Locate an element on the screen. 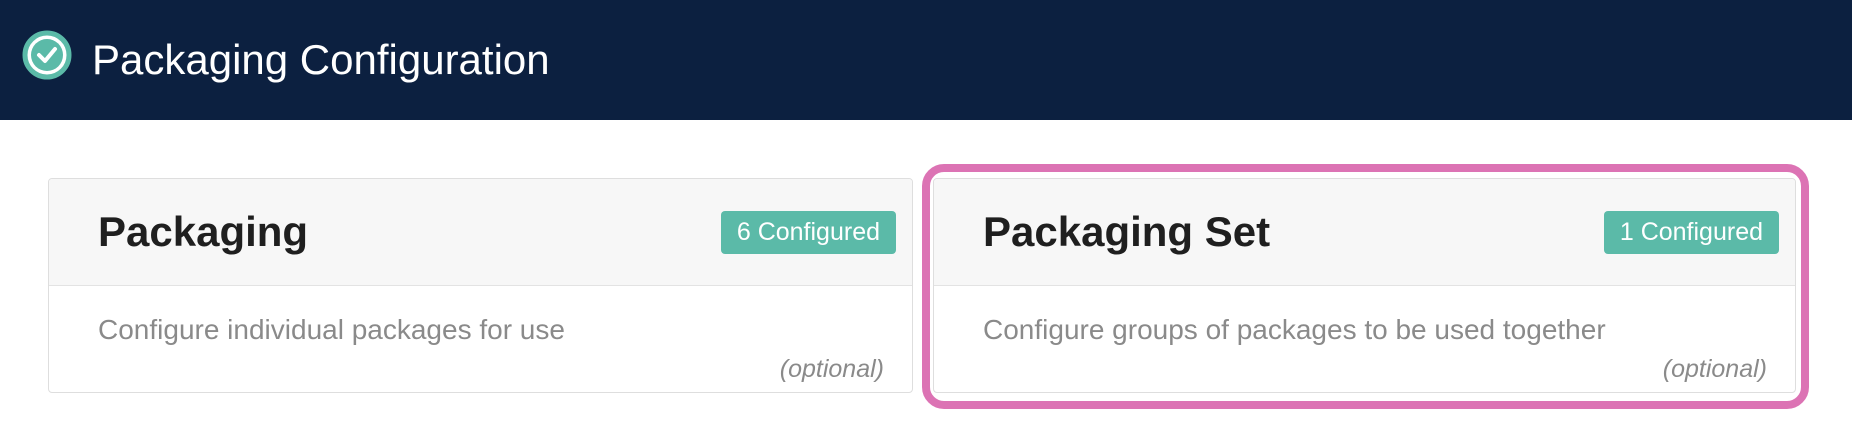 The height and width of the screenshot is (448, 1852). packaging-set-optional-label: (optional) is located at coordinates (1714, 369).